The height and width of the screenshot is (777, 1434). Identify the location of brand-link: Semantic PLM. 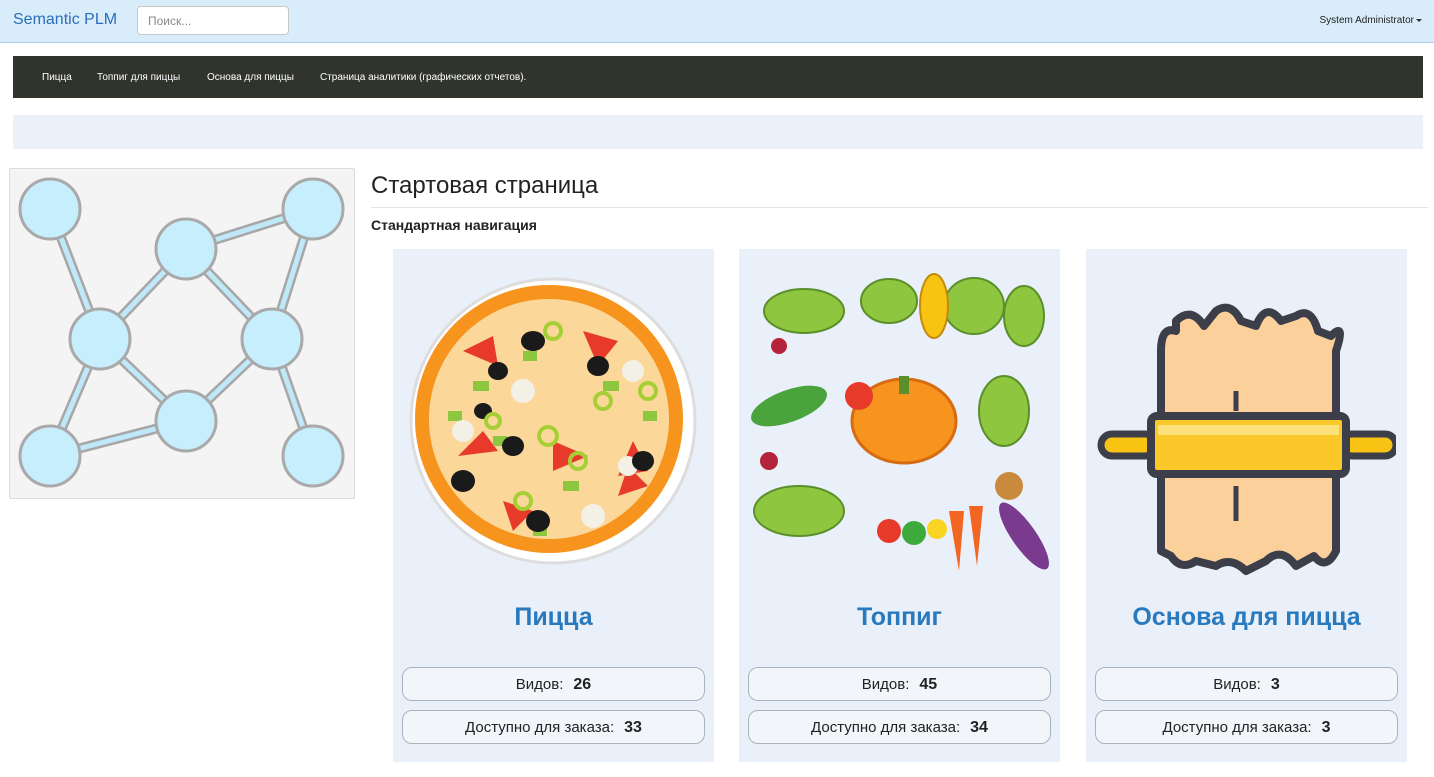
(65, 20).